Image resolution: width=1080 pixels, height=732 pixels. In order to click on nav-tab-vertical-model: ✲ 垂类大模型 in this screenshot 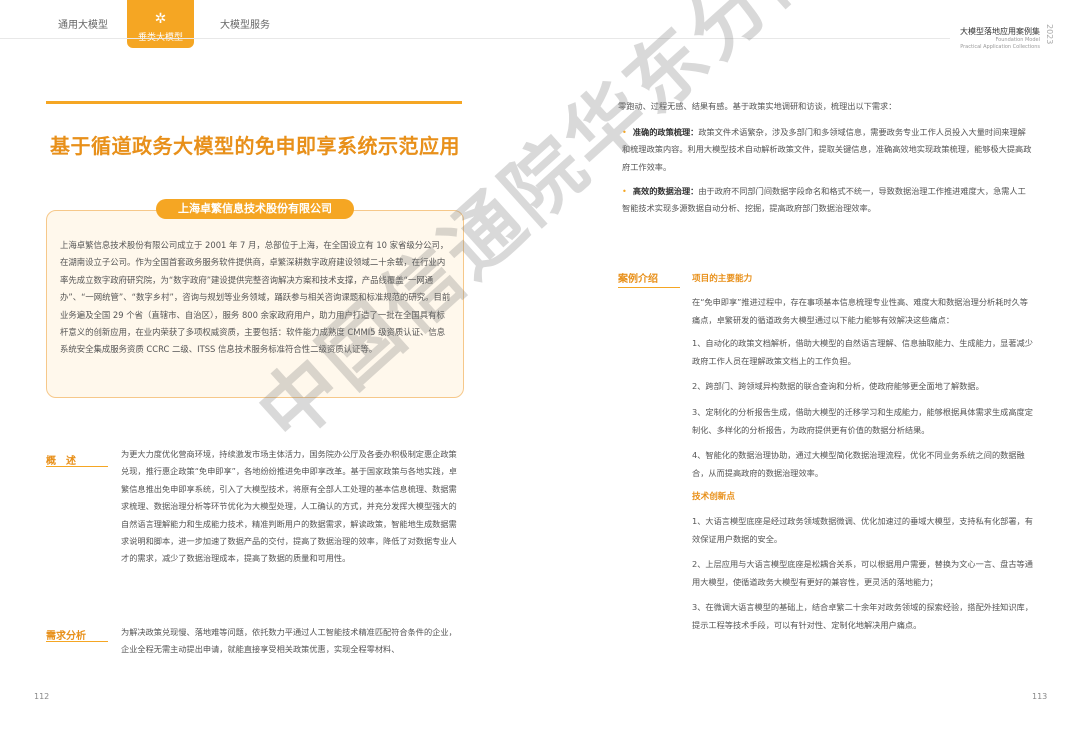, I will do `click(160, 24)`.